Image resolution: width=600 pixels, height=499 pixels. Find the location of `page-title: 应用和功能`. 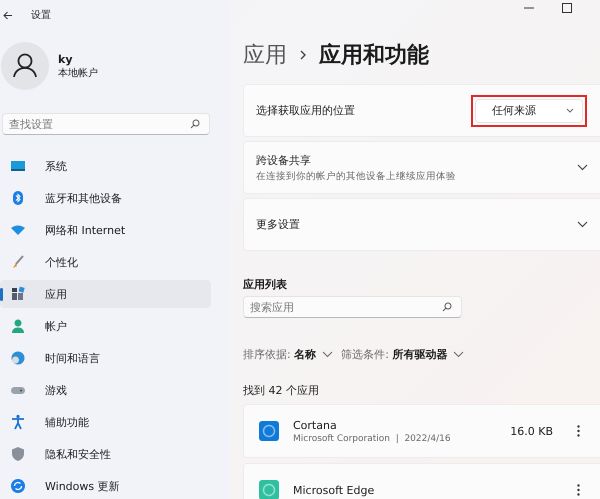

page-title: 应用和功能 is located at coordinates (374, 56).